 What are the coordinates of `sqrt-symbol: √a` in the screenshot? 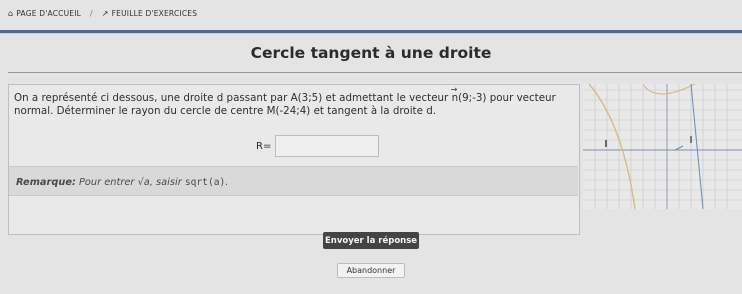 It's located at (143, 182).